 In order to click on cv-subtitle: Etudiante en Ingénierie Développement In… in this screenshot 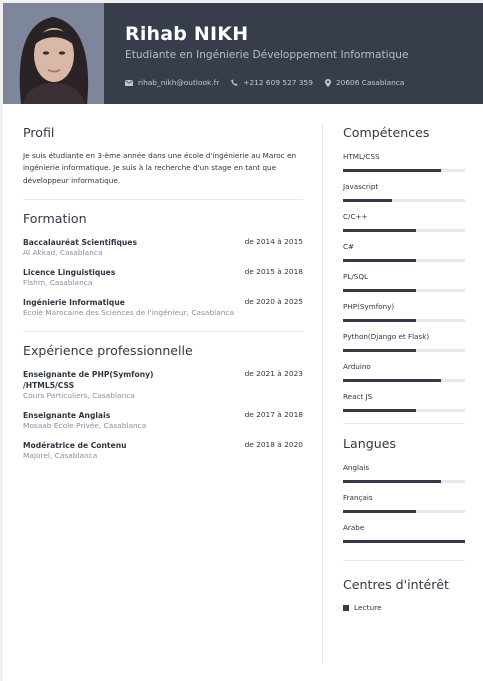, I will do `click(267, 55)`.